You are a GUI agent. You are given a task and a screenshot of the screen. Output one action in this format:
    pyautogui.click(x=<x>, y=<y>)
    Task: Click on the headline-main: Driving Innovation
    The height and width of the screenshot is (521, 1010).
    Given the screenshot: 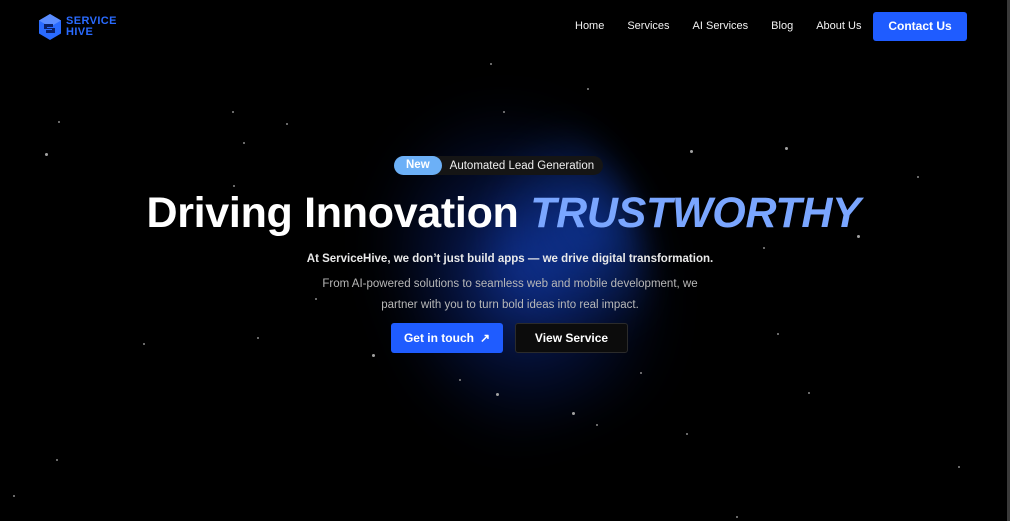 What is the action you would take?
    pyautogui.click(x=332, y=213)
    